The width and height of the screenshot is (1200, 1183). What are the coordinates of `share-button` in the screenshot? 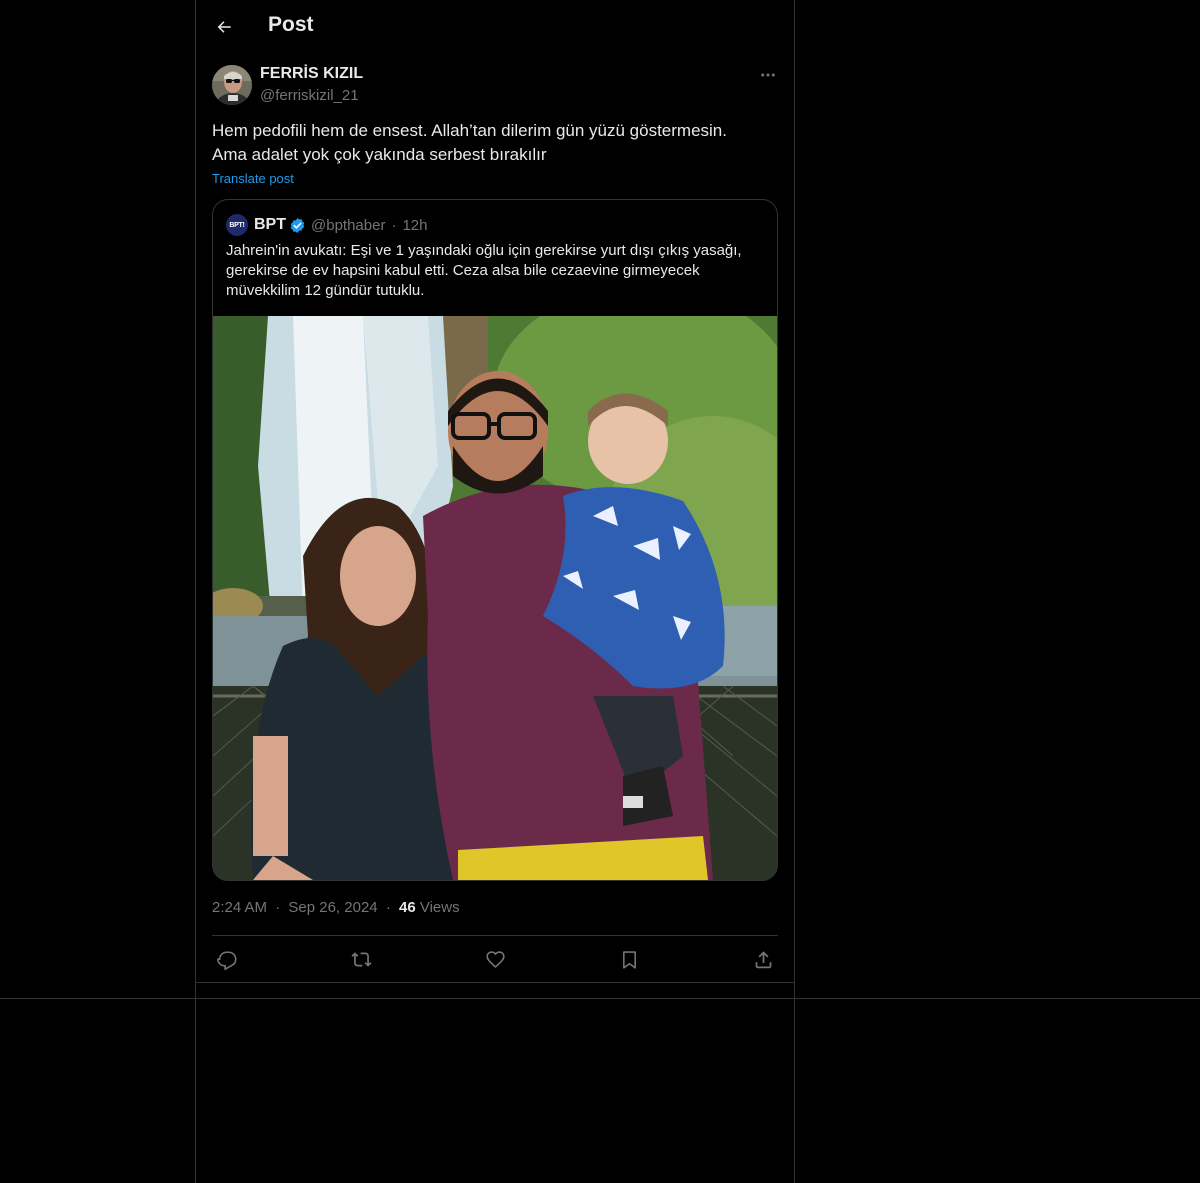 It's located at (763, 959).